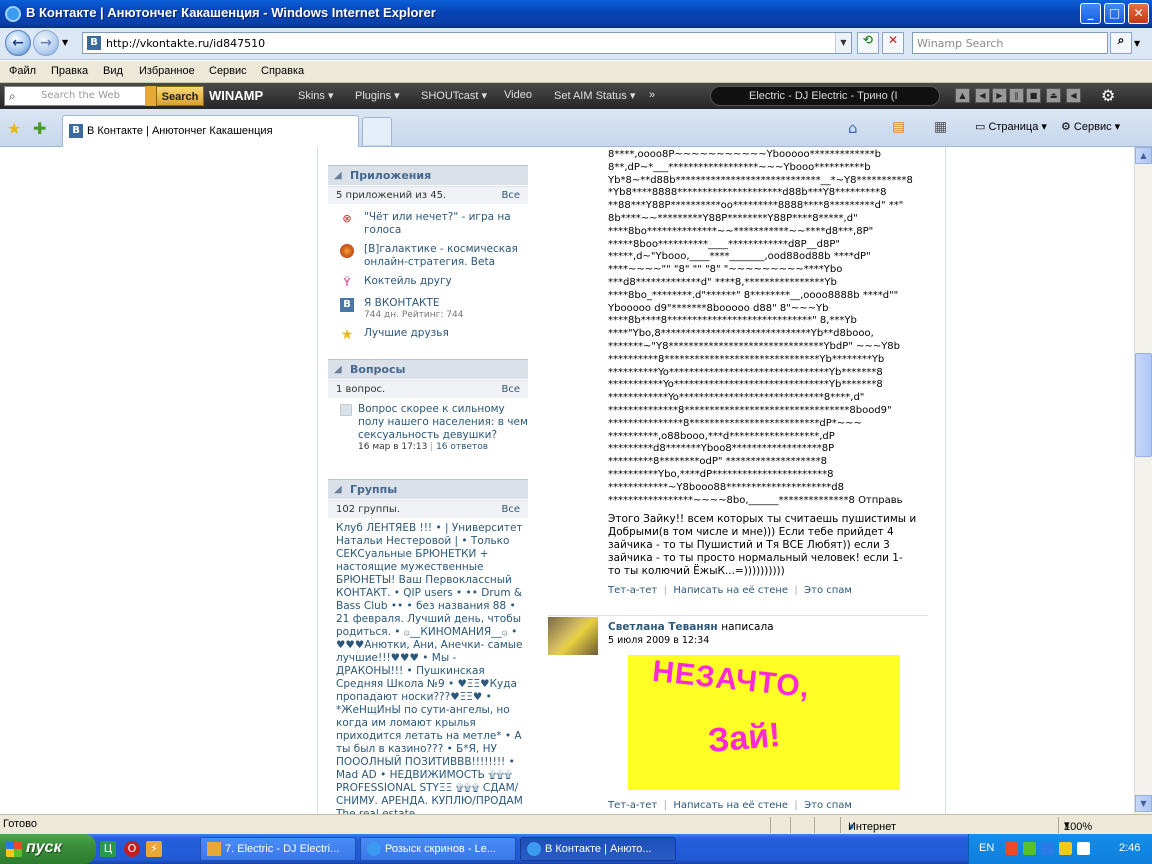  Describe the element at coordinates (1129, 848) in the screenshot. I see `clock: 2:46` at that location.